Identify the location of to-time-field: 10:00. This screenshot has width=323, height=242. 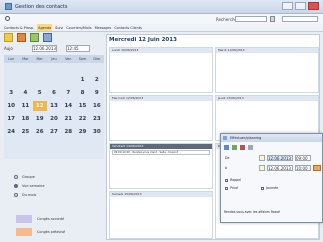
(303, 168).